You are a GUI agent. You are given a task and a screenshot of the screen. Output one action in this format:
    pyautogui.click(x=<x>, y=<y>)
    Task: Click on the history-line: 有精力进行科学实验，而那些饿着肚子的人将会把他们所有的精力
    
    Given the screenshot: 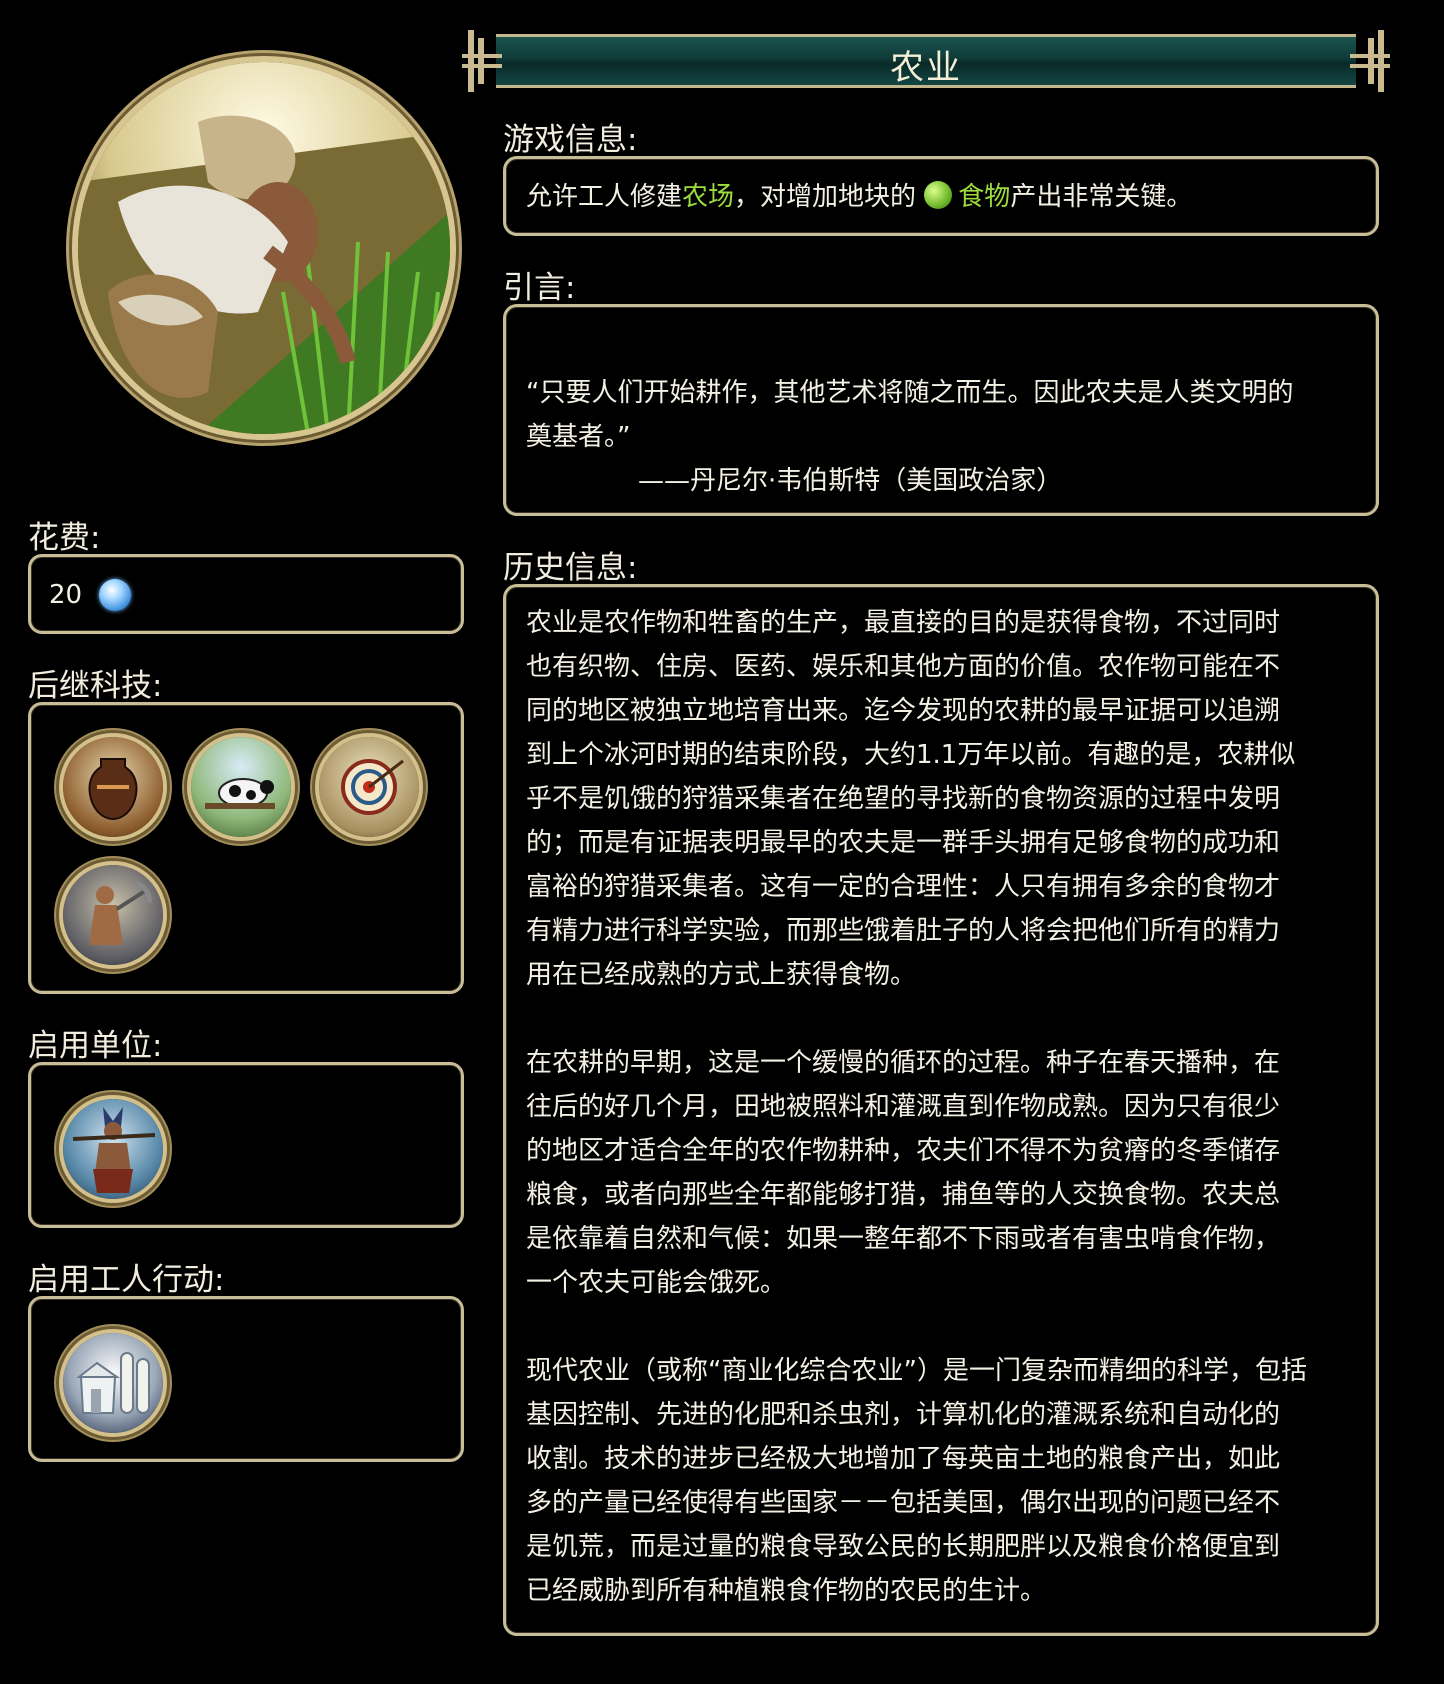 What is the action you would take?
    pyautogui.click(x=903, y=931)
    